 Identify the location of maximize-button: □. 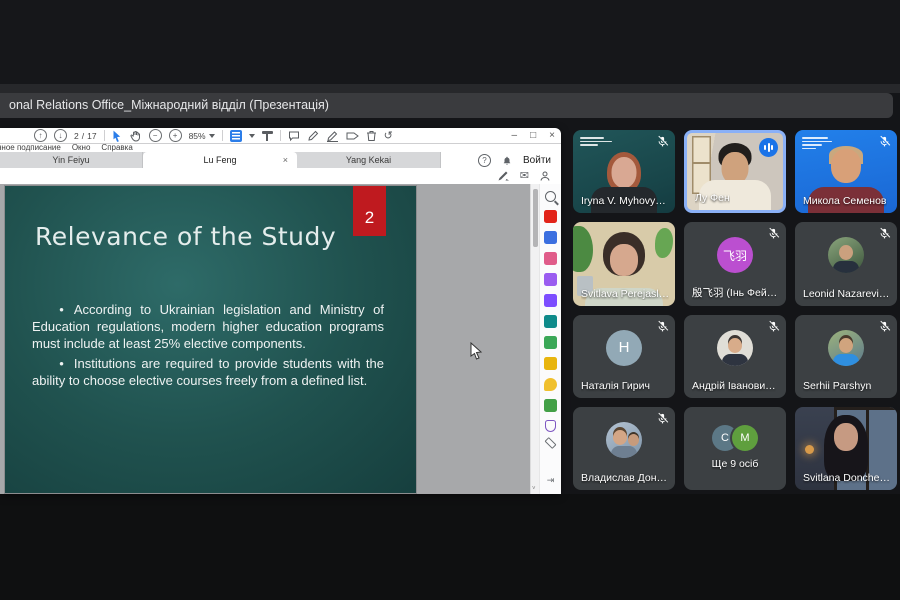
(533, 135).